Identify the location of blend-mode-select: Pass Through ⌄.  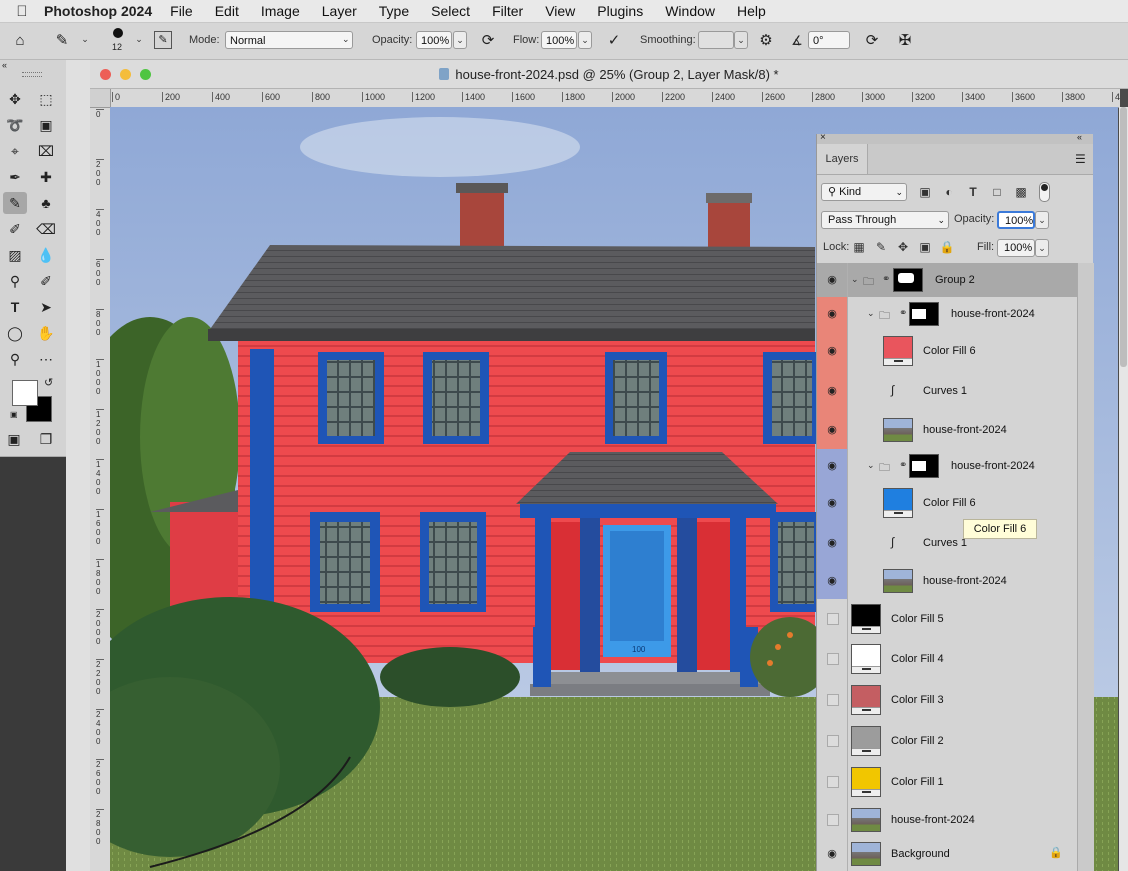
(885, 220).